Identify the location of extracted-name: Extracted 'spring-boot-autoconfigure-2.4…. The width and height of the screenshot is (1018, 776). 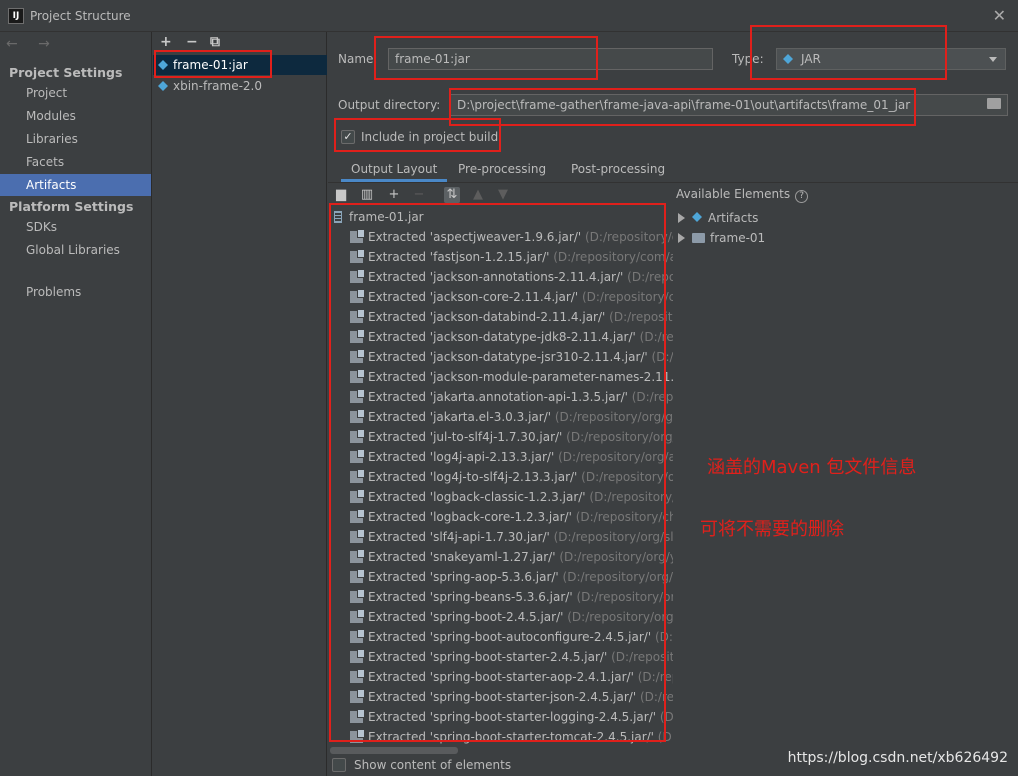
(510, 637).